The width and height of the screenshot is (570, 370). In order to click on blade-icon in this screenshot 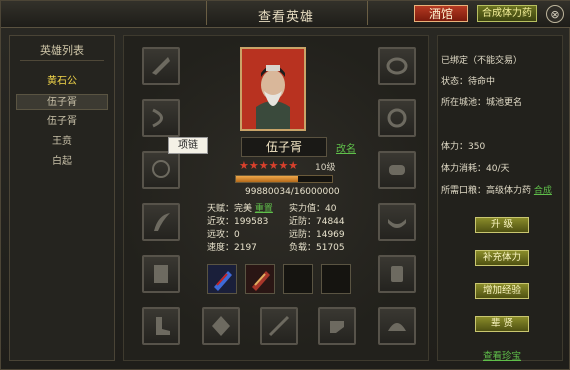, I will do `click(161, 66)`.